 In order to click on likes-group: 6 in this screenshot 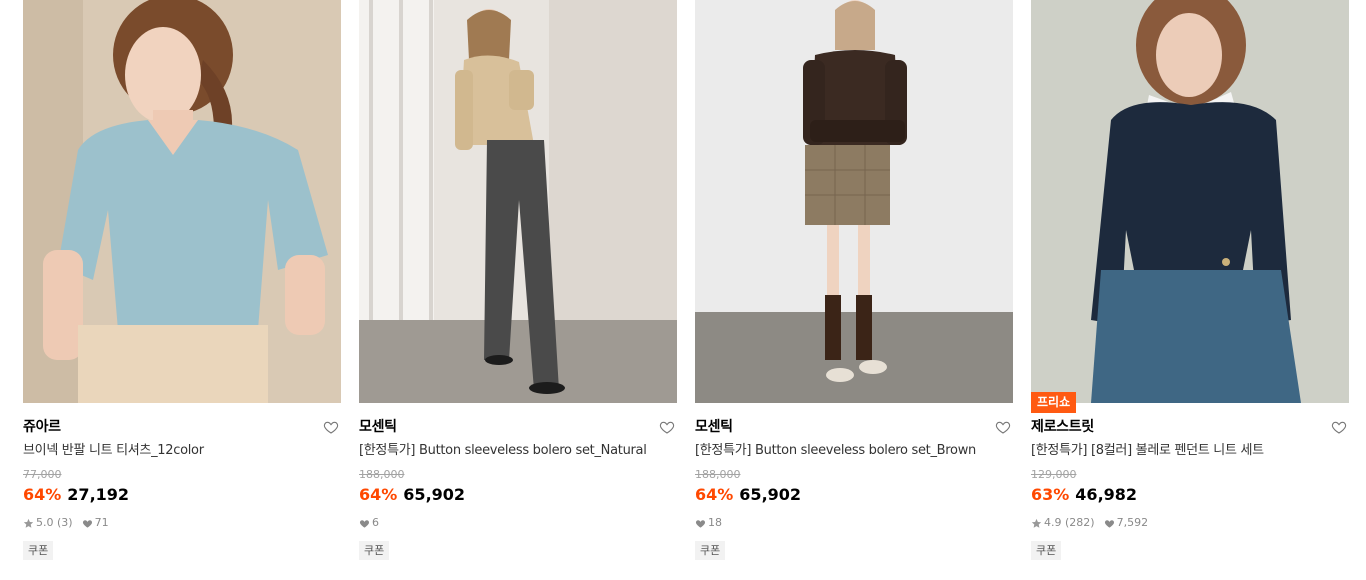, I will do `click(369, 523)`.